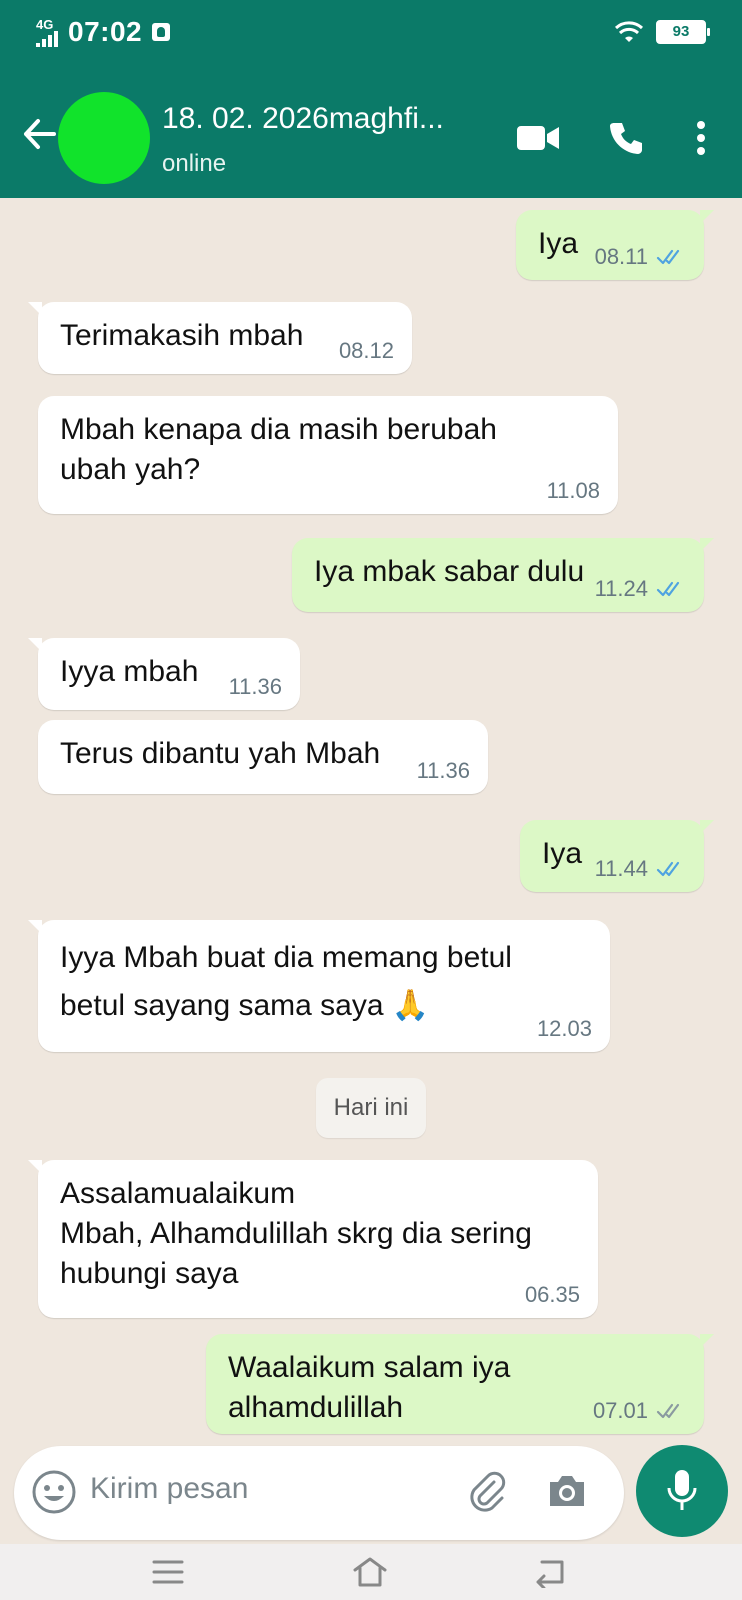 The height and width of the screenshot is (1600, 742). I want to click on voice-call-icon, so click(626, 138).